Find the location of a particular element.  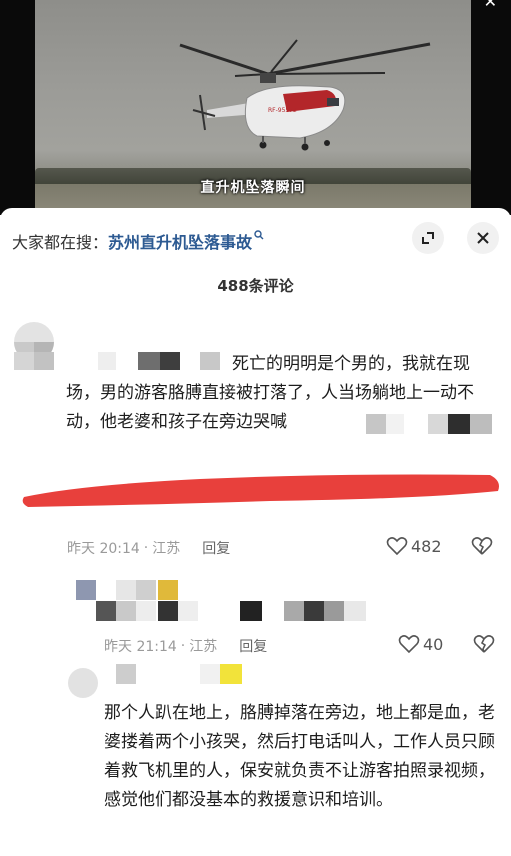

like-button: 40 is located at coordinates (420, 644).